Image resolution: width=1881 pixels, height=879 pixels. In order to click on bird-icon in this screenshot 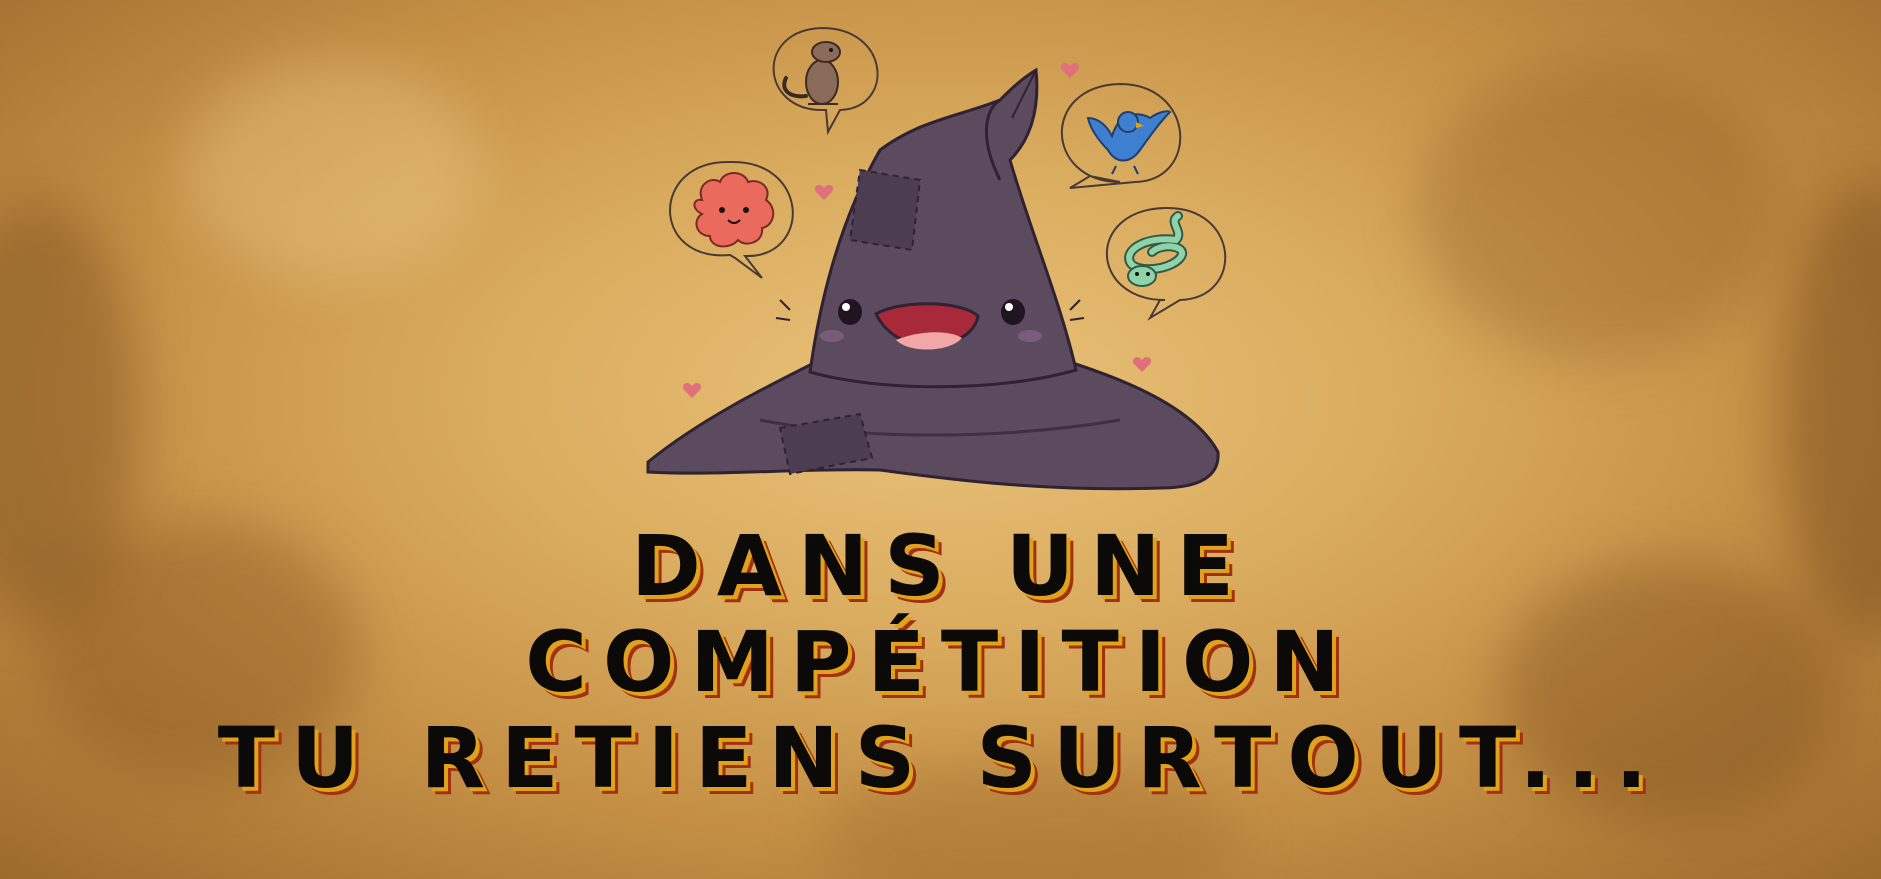, I will do `click(1129, 142)`.